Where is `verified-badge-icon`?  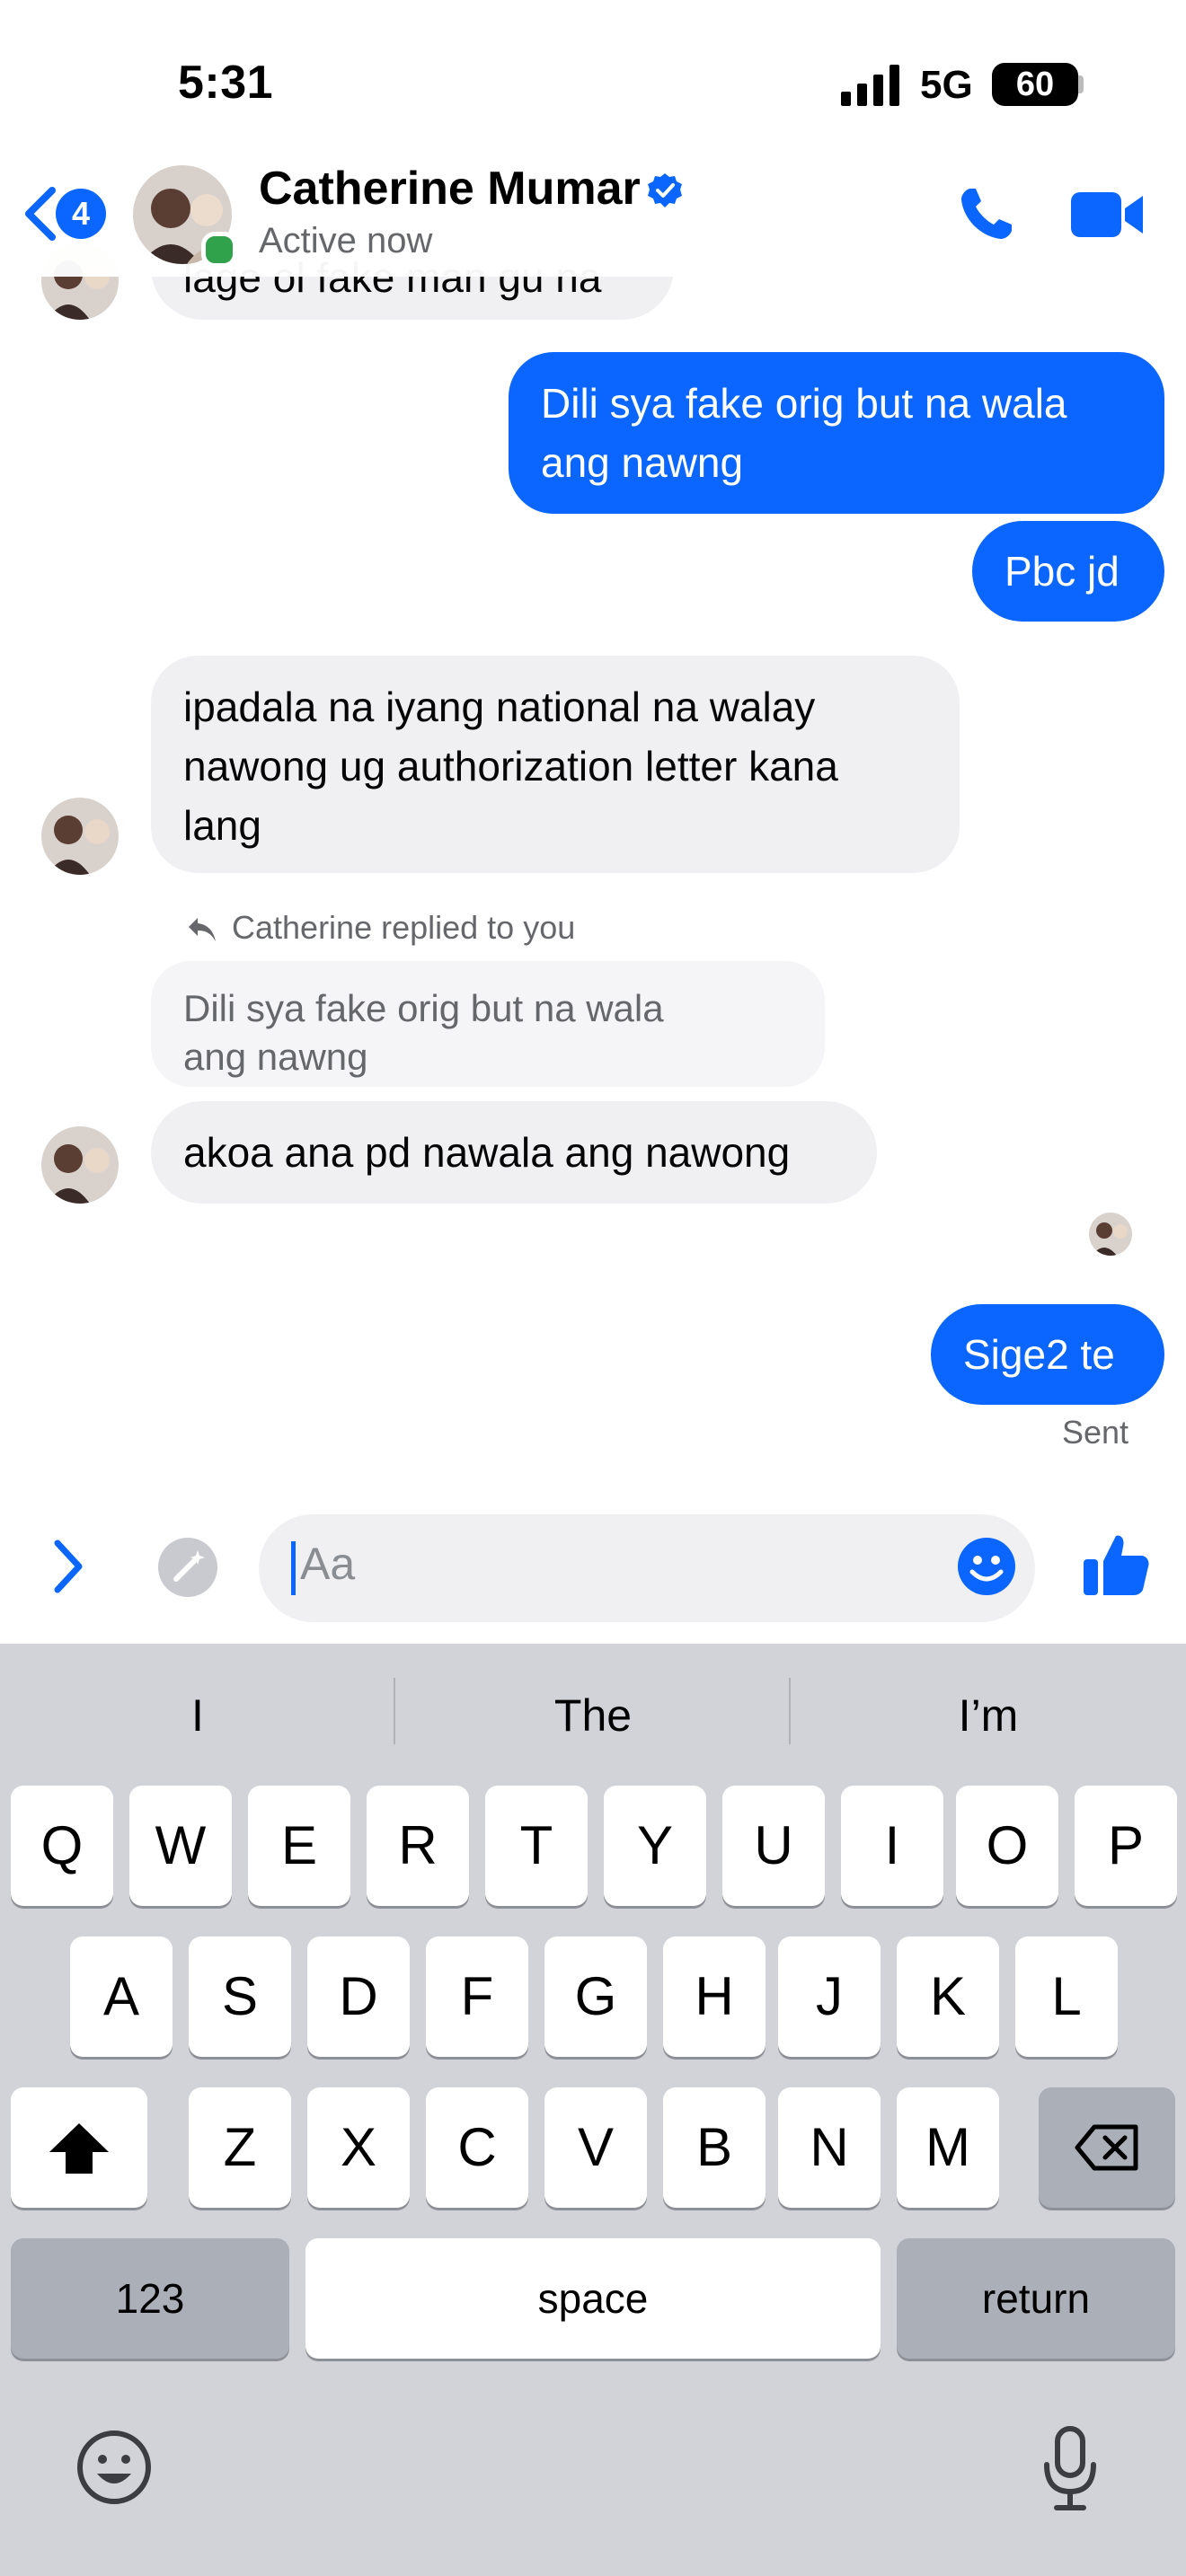
verified-badge-icon is located at coordinates (665, 190).